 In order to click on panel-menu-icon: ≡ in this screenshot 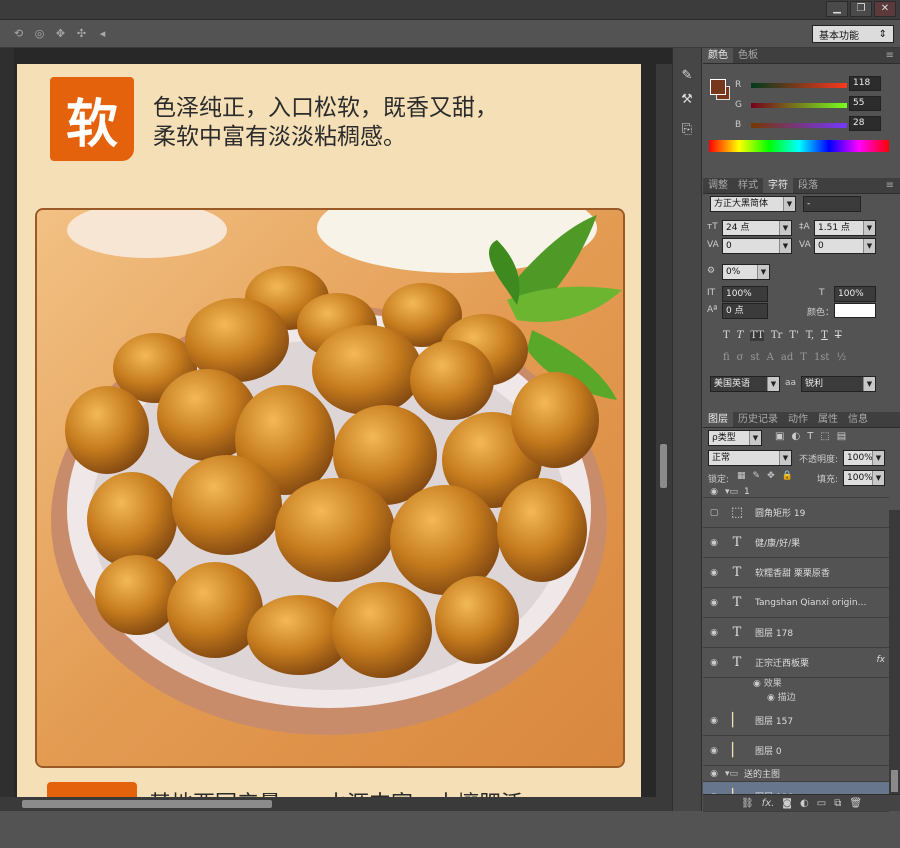, I will do `click(890, 185)`.